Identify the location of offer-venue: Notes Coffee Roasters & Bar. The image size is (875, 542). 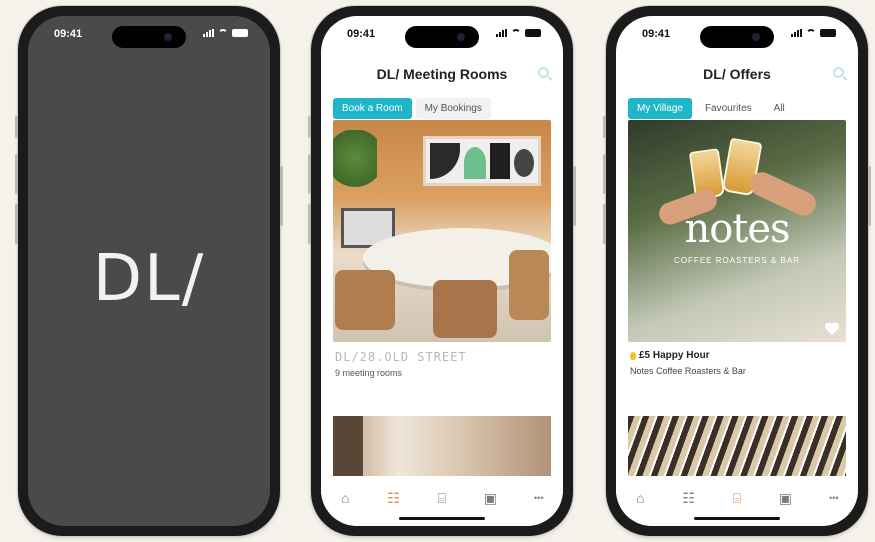
(688, 371).